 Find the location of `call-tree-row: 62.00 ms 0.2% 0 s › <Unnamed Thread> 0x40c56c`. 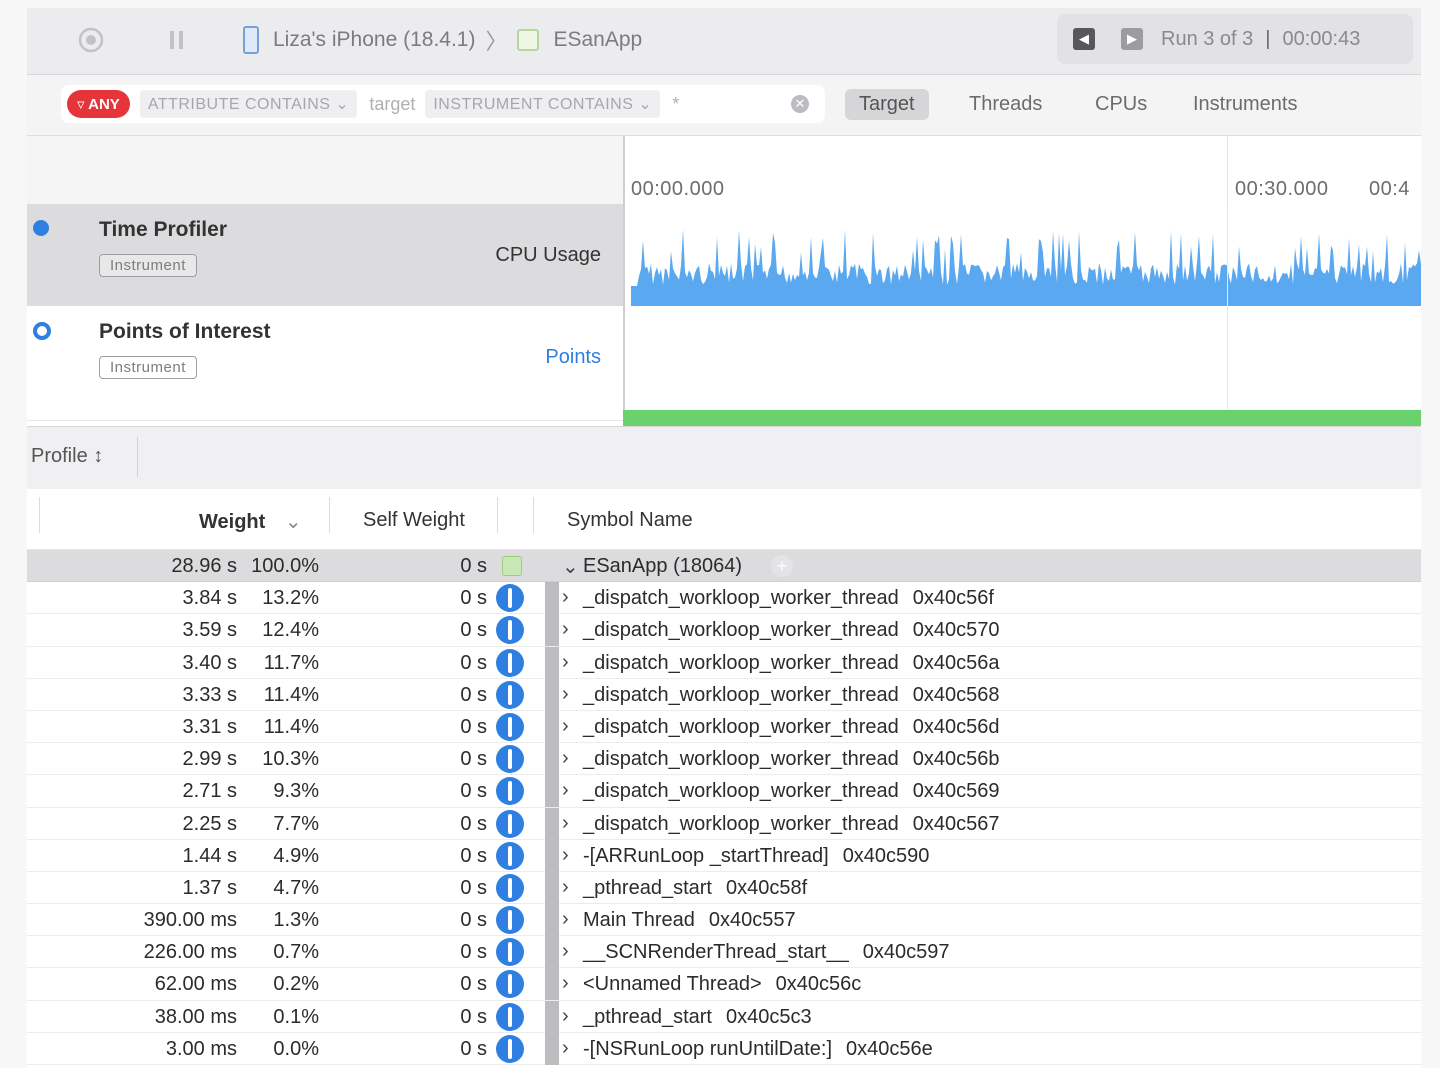

call-tree-row: 62.00 ms 0.2% 0 s › <Unnamed Thread> 0x40c56c is located at coordinates (724, 984).